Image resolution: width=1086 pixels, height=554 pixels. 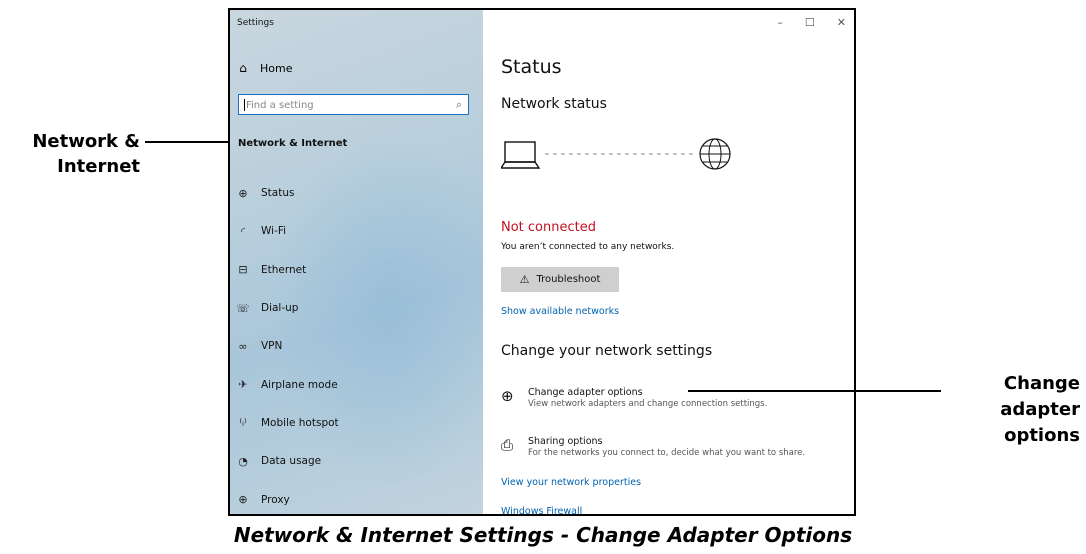 What do you see at coordinates (276, 68) in the screenshot?
I see `home-label: Home` at bounding box center [276, 68].